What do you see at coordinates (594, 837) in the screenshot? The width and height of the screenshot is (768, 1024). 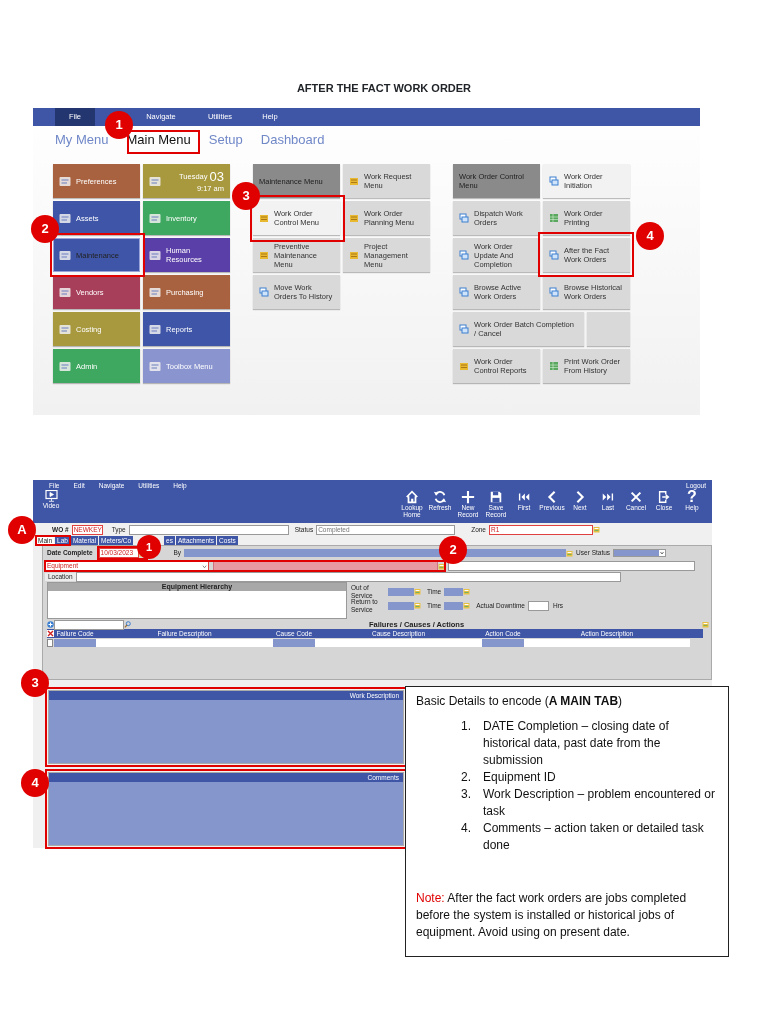 I see `step-text: Comments – action taken or detailed task done` at bounding box center [594, 837].